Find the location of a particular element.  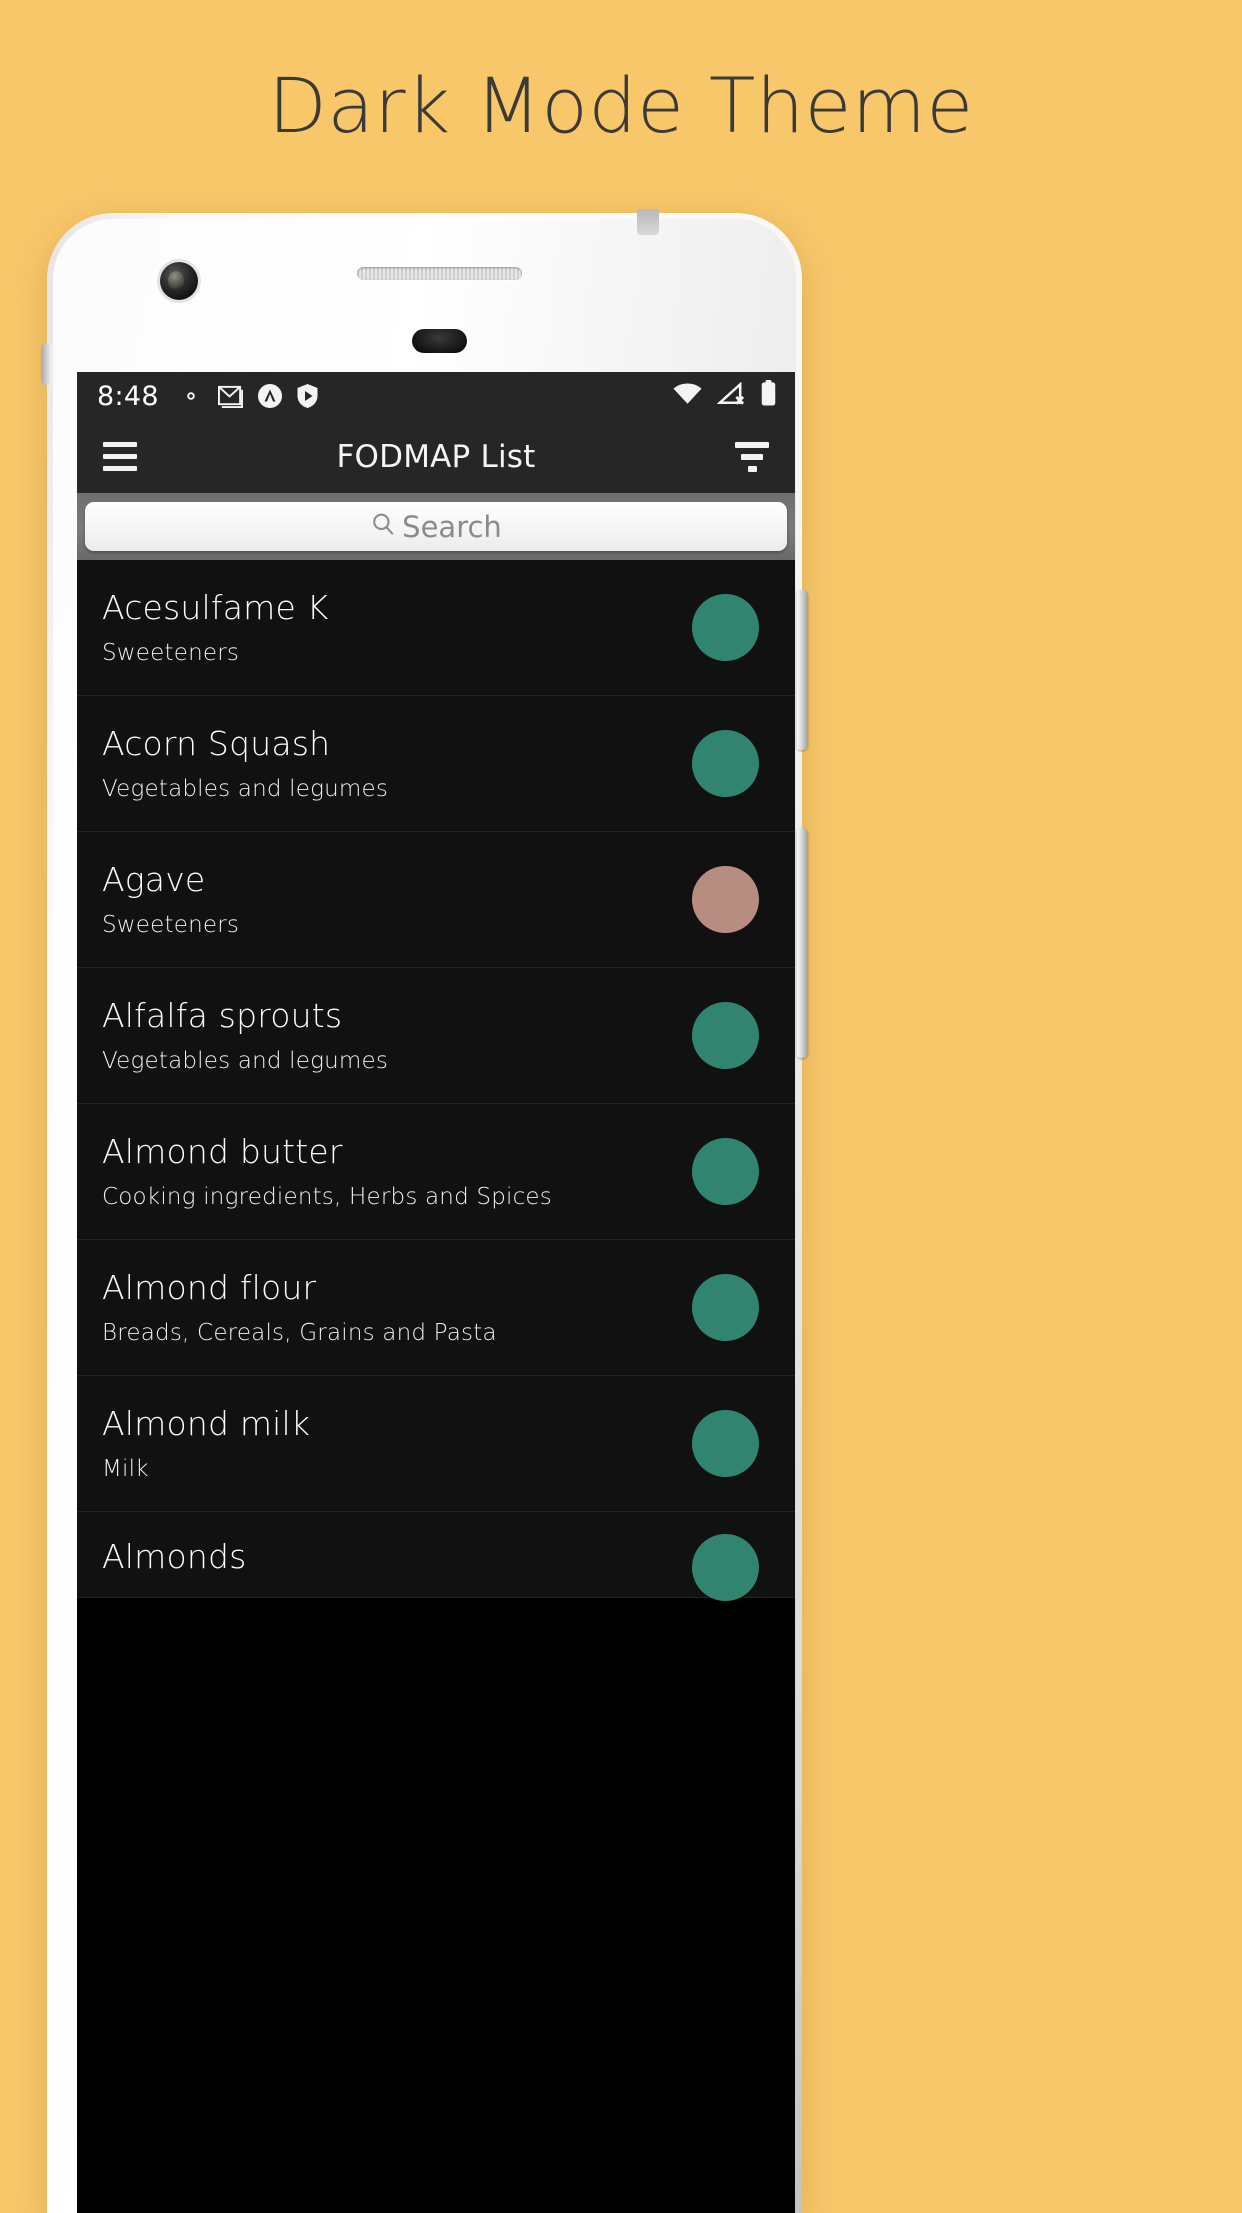

camera-lens-glint is located at coordinates (176, 280).